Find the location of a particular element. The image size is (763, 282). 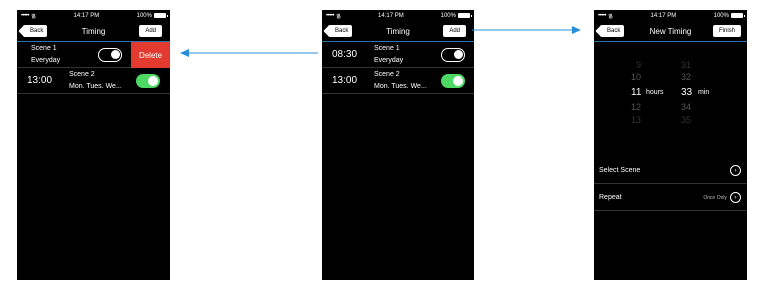

list-item-scene-1: 08:30 Scene 1 Everyday is located at coordinates (398, 55).